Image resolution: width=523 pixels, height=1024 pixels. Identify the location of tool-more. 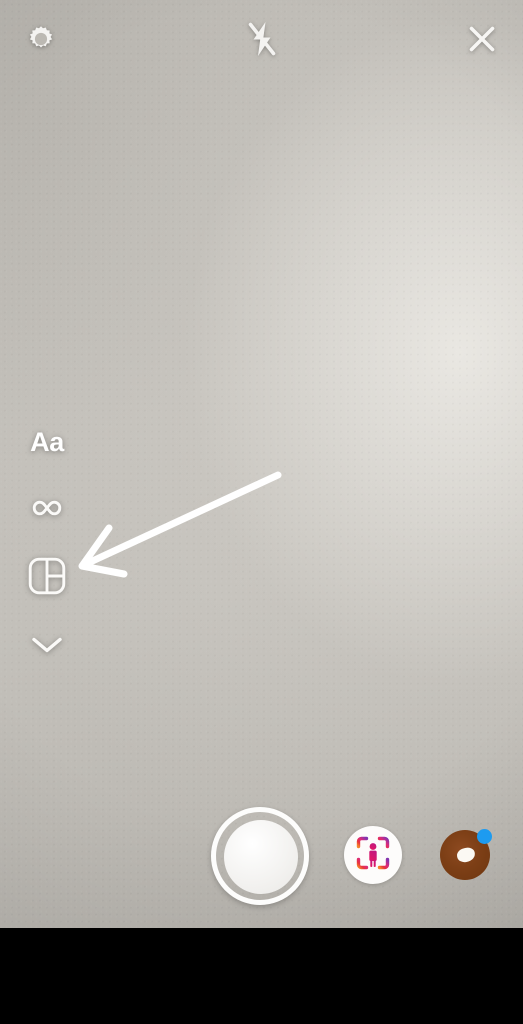
(47, 646).